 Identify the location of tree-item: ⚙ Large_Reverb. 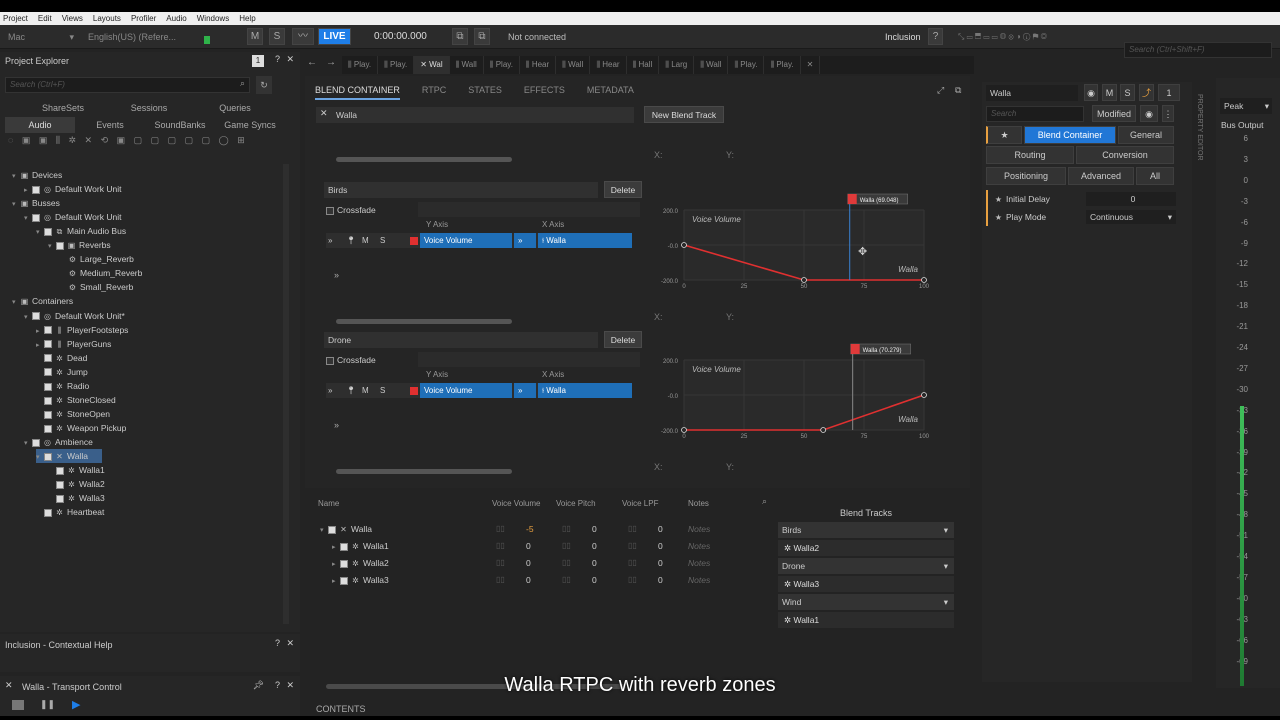
(97, 259).